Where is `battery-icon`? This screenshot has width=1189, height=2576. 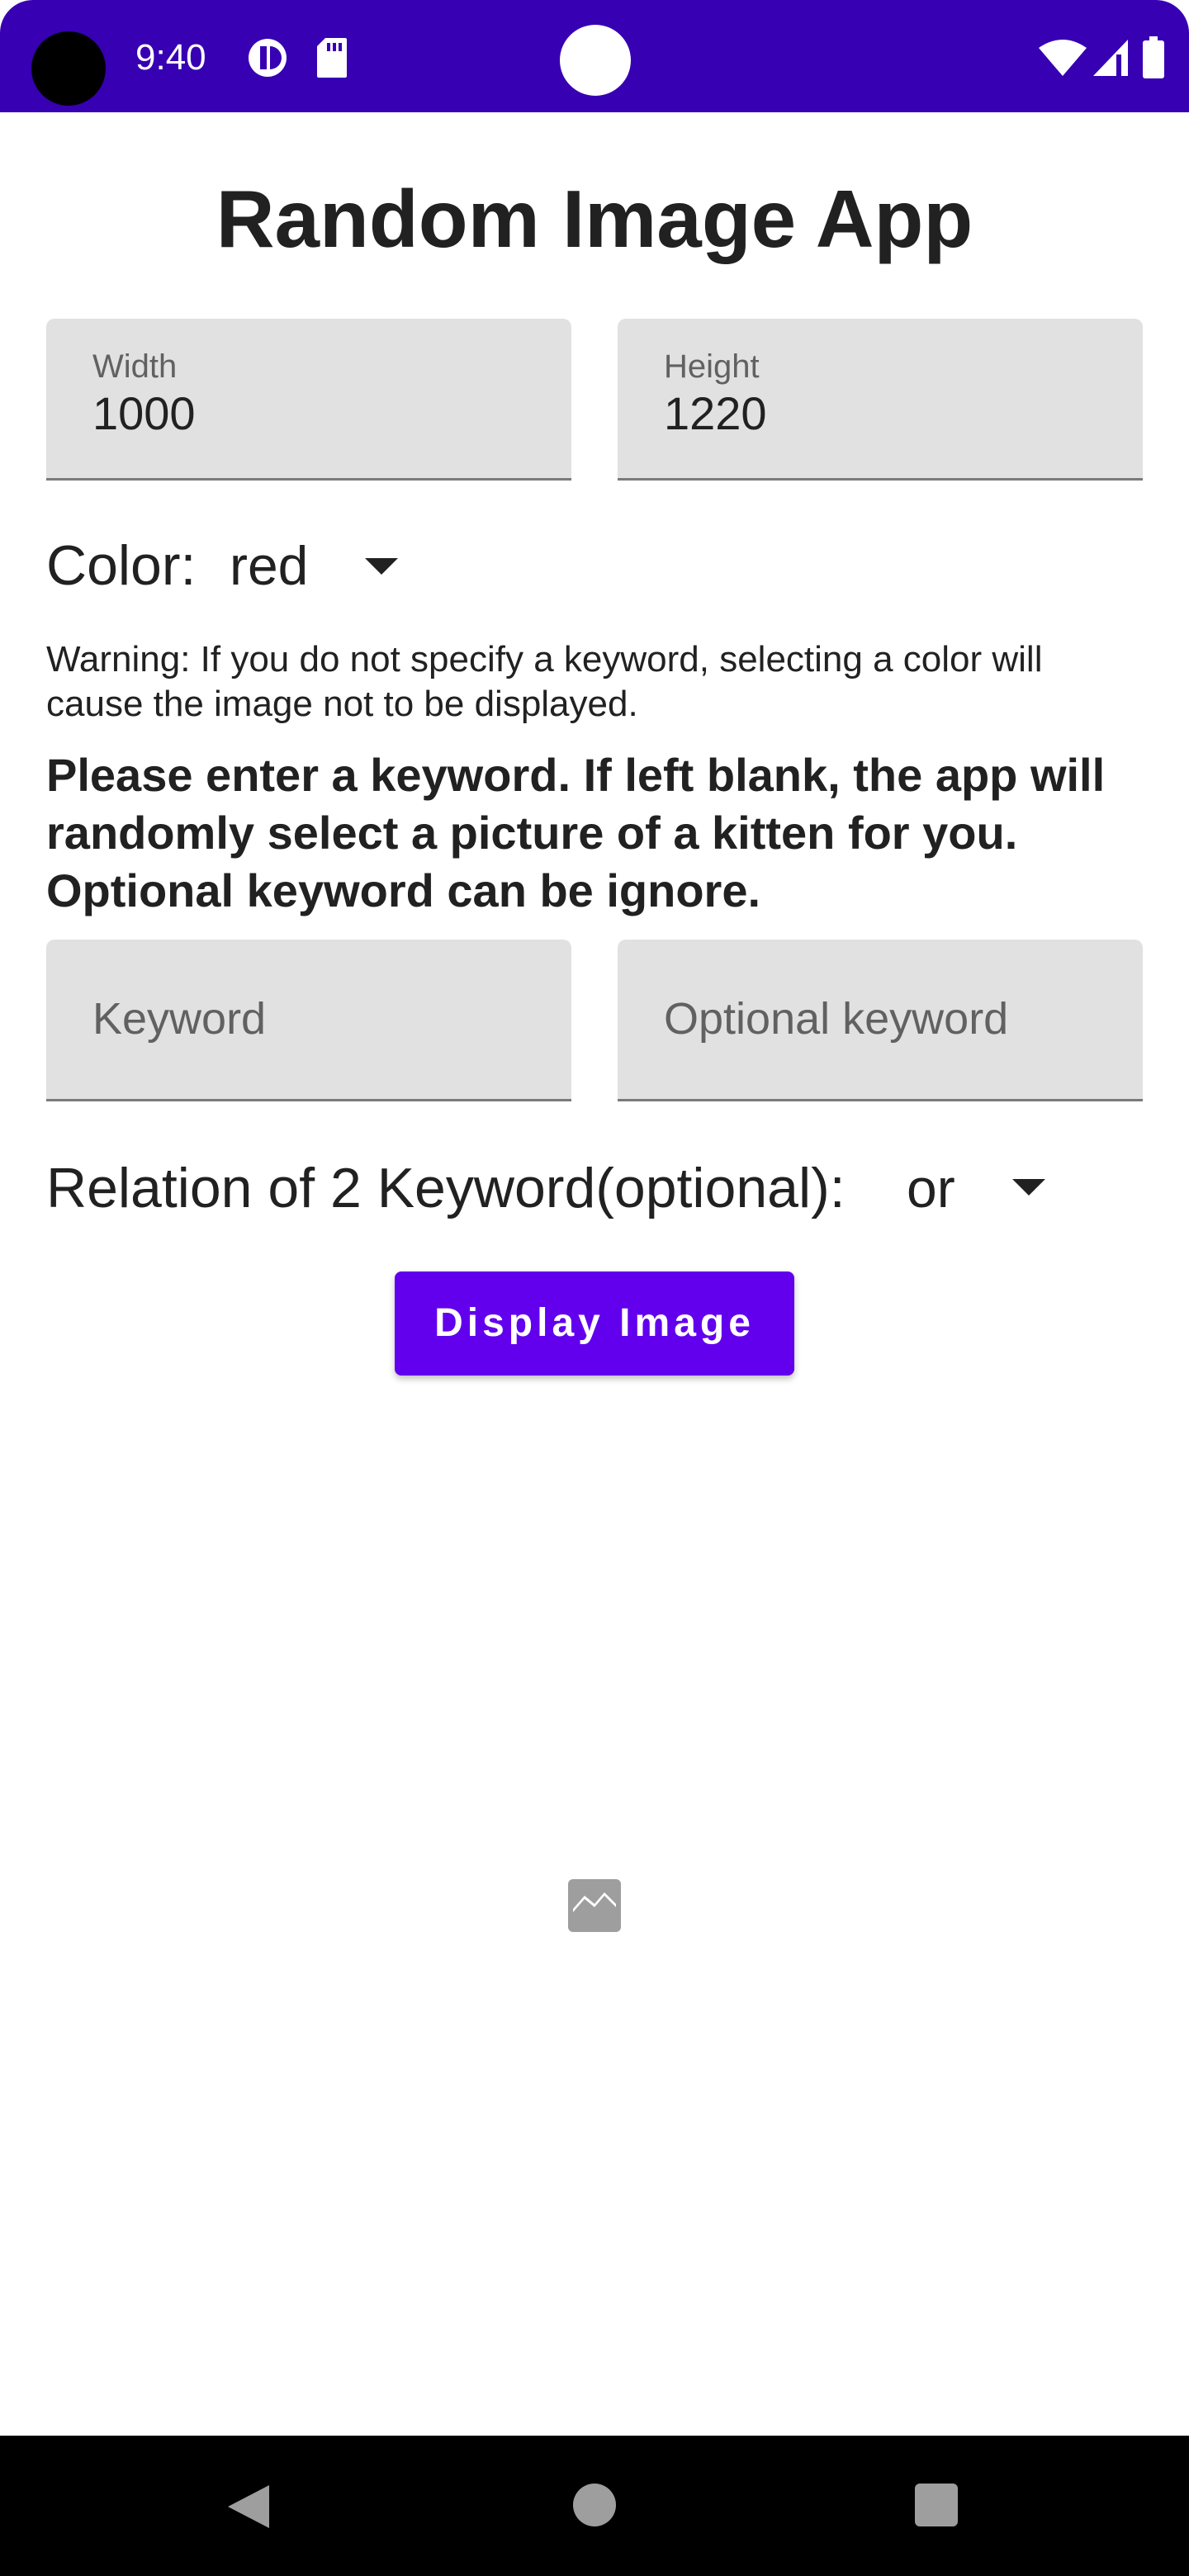 battery-icon is located at coordinates (1153, 57).